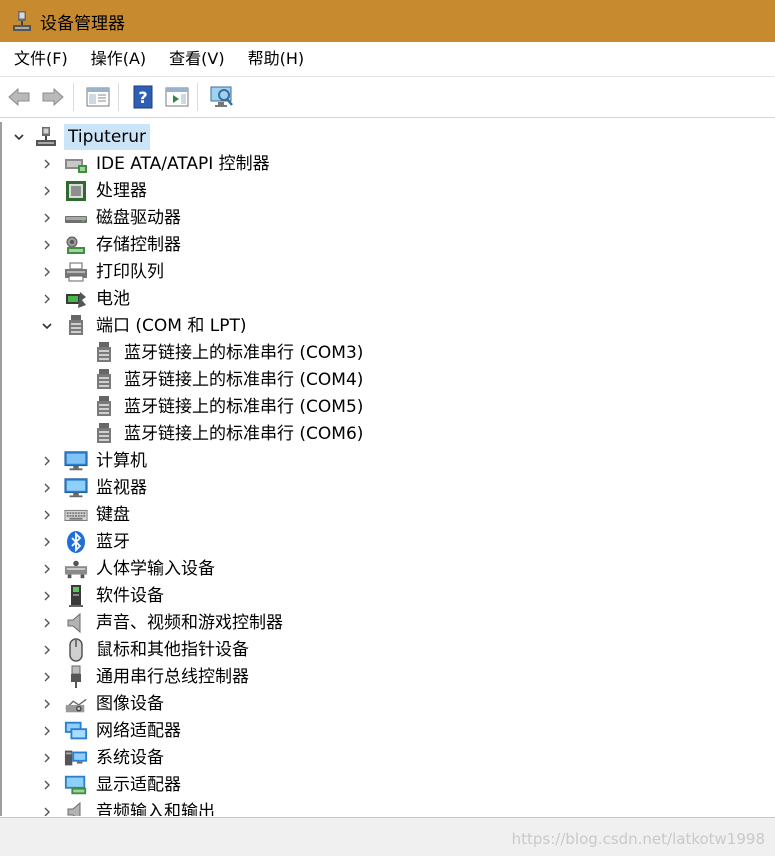 This screenshot has width=775, height=856. Describe the element at coordinates (638, 839) in the screenshot. I see `watermark: https://blog.csdn.net/latkotw1998` at that location.